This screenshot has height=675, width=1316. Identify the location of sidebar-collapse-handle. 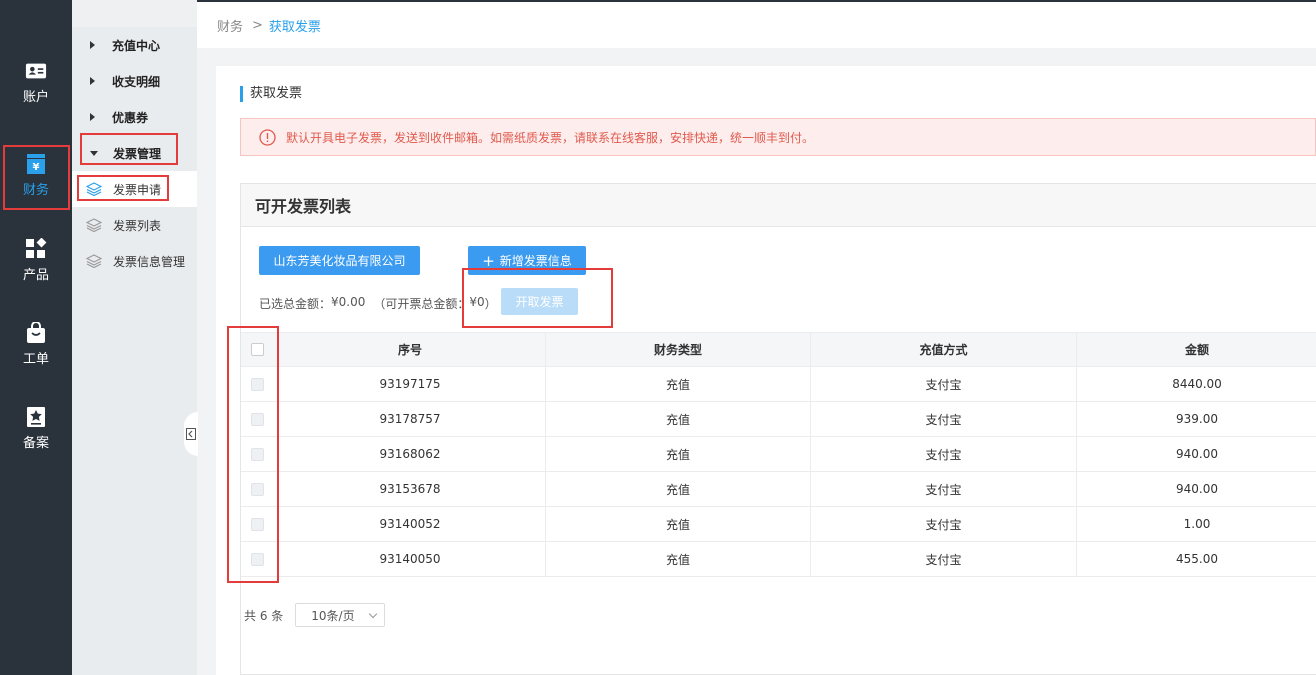
(191, 434).